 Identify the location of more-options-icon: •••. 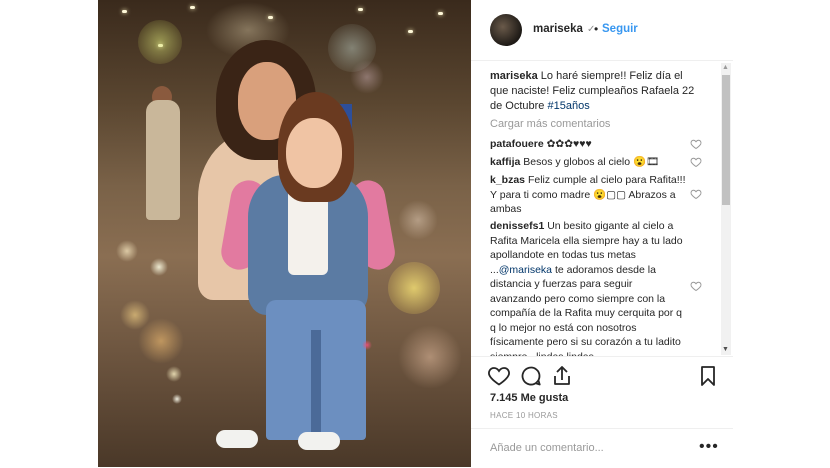
(709, 447).